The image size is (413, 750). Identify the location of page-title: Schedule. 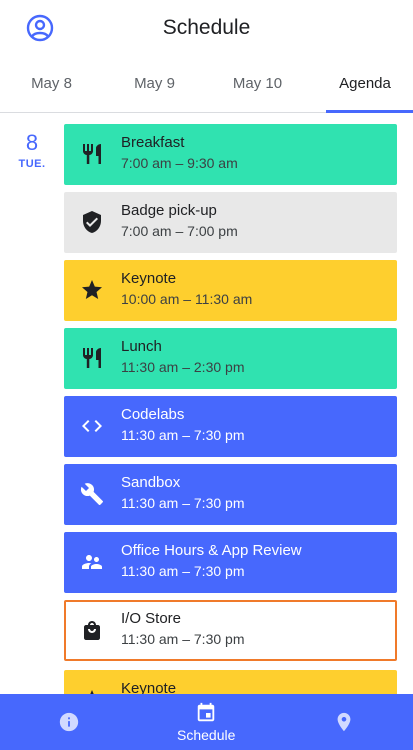
(206, 27).